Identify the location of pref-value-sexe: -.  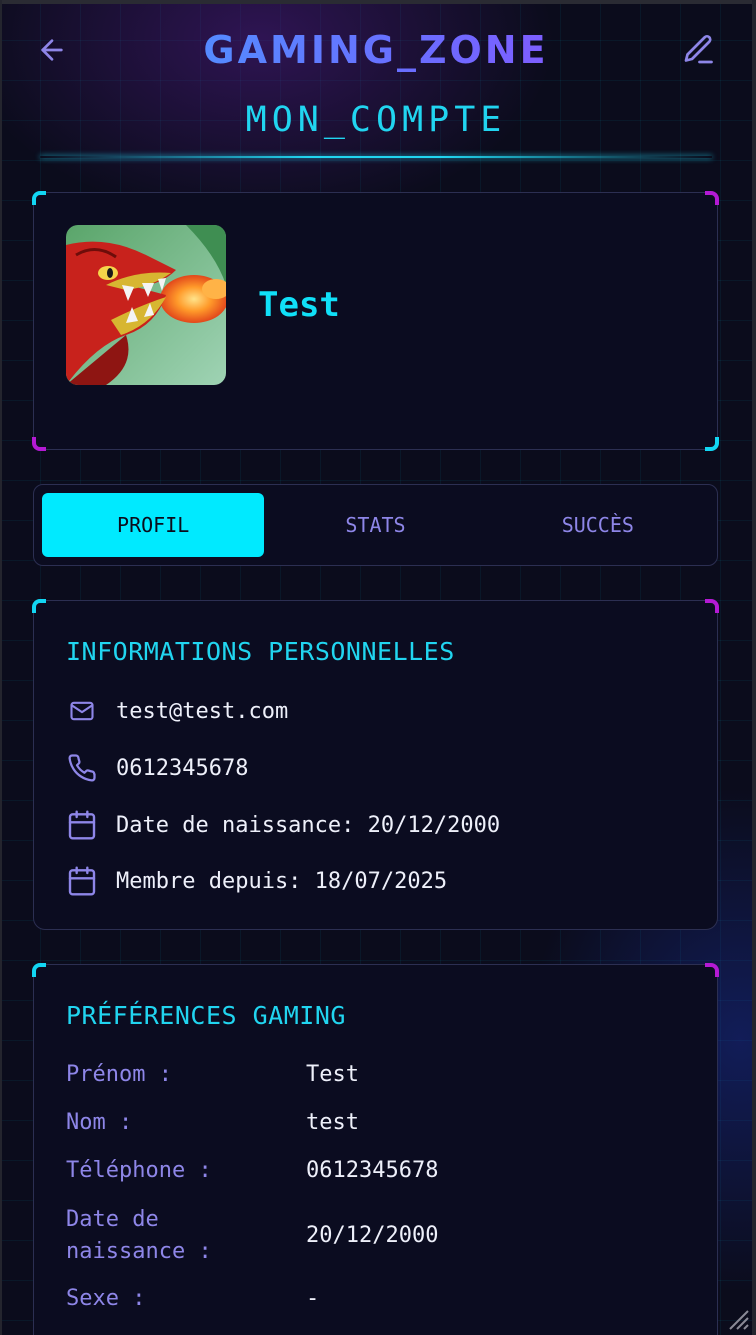
(313, 1298).